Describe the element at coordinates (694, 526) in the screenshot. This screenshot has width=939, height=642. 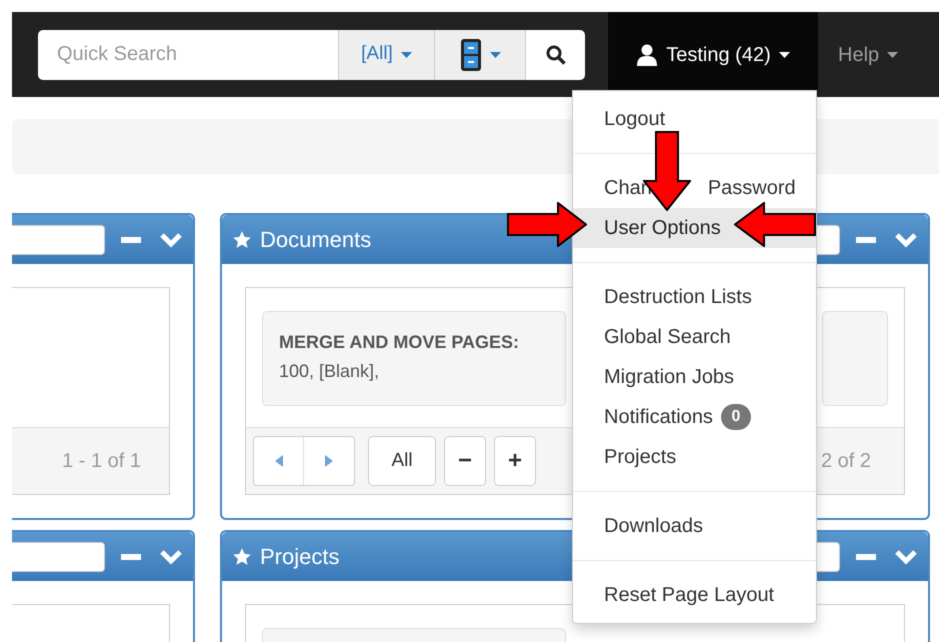
I see `menu-item: Downloads` at that location.